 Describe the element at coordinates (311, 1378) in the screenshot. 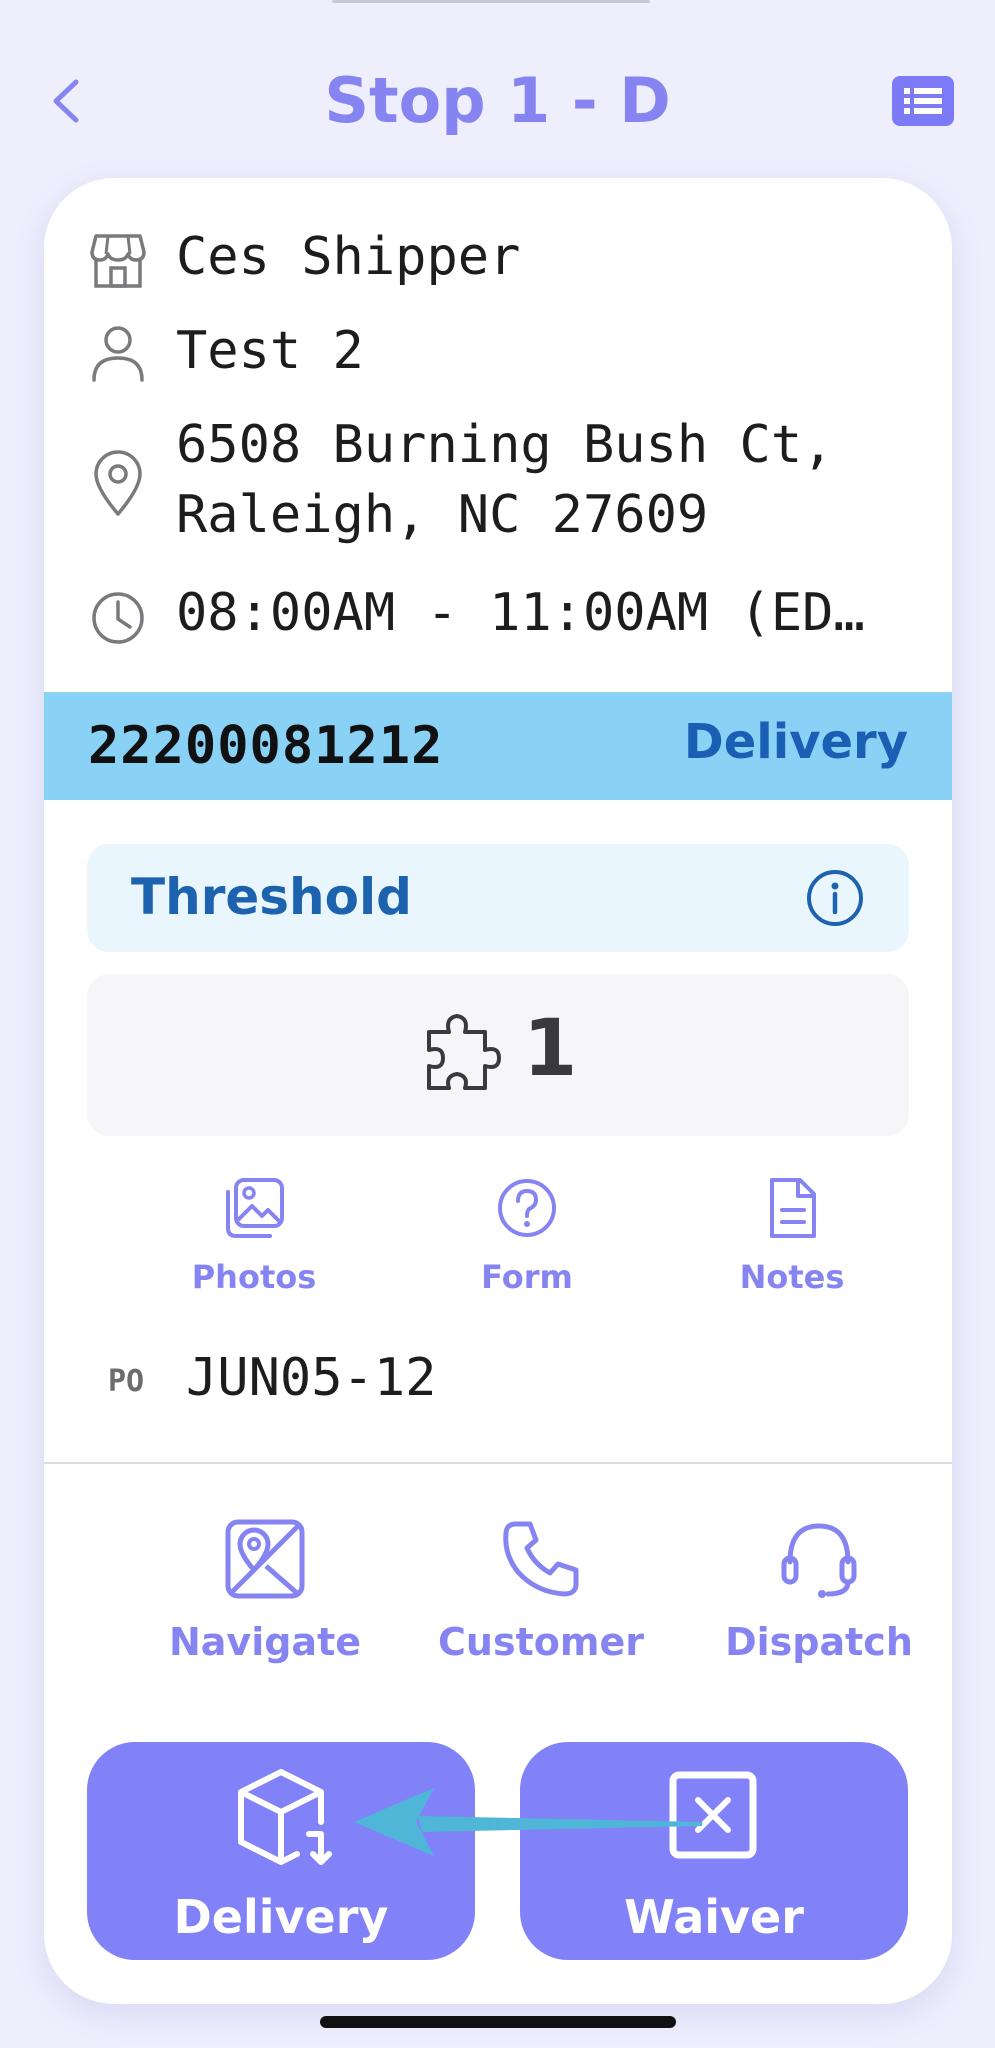

I see `po-value: JUN05-12` at that location.